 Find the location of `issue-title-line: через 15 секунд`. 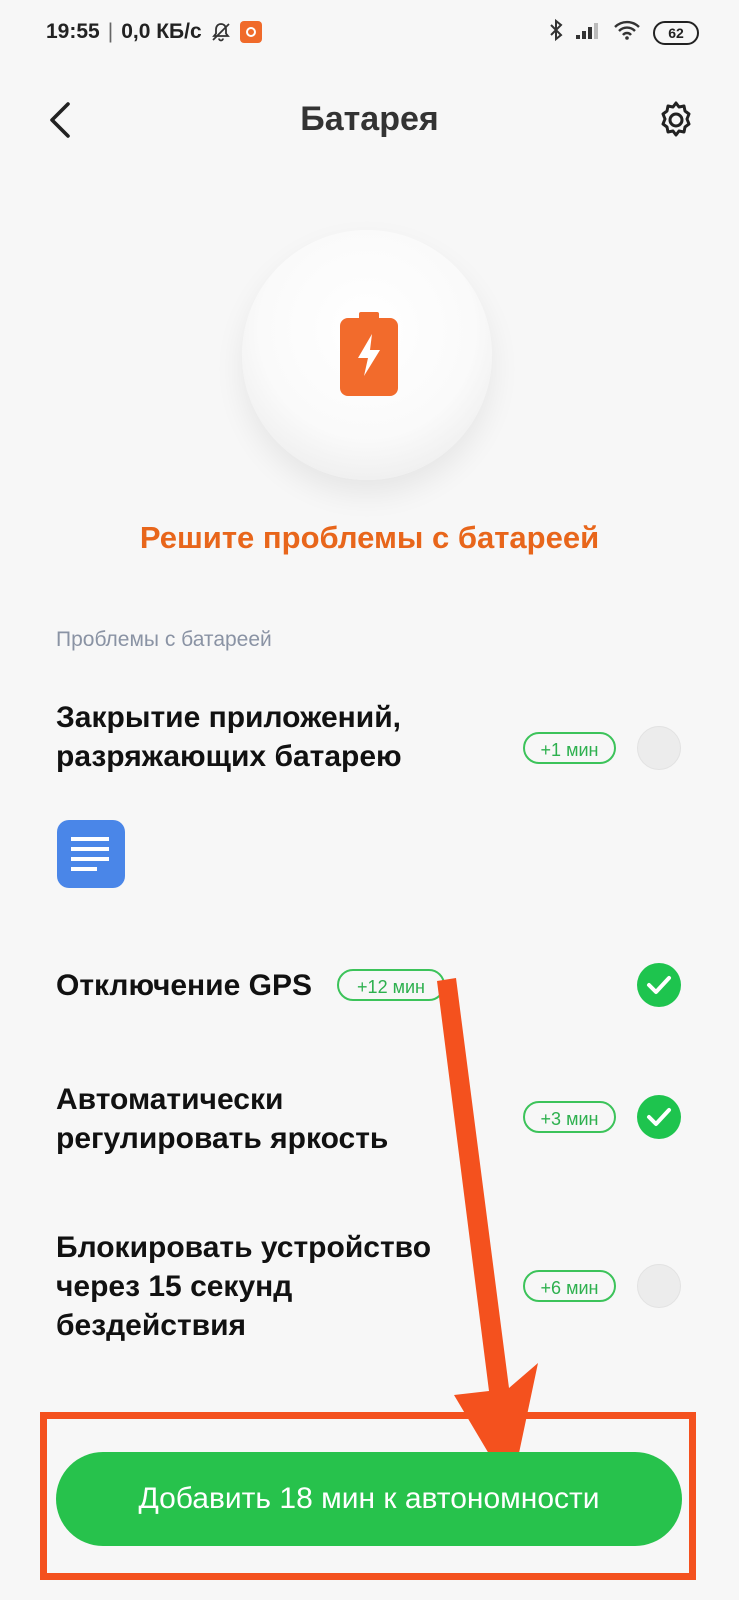

issue-title-line: через 15 секунд is located at coordinates (174, 1286).